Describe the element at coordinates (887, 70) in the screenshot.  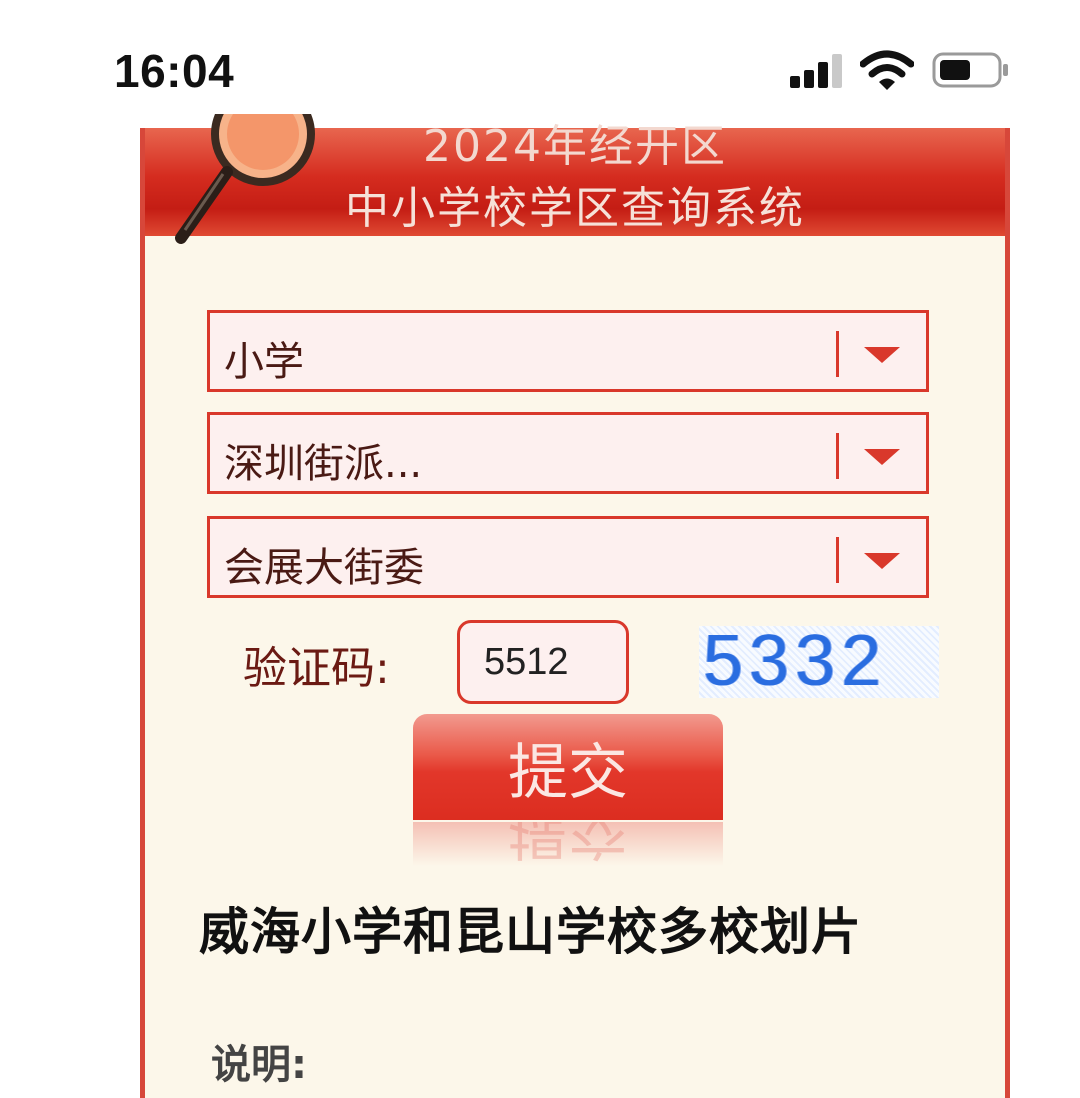
I see `wifi-icon` at that location.